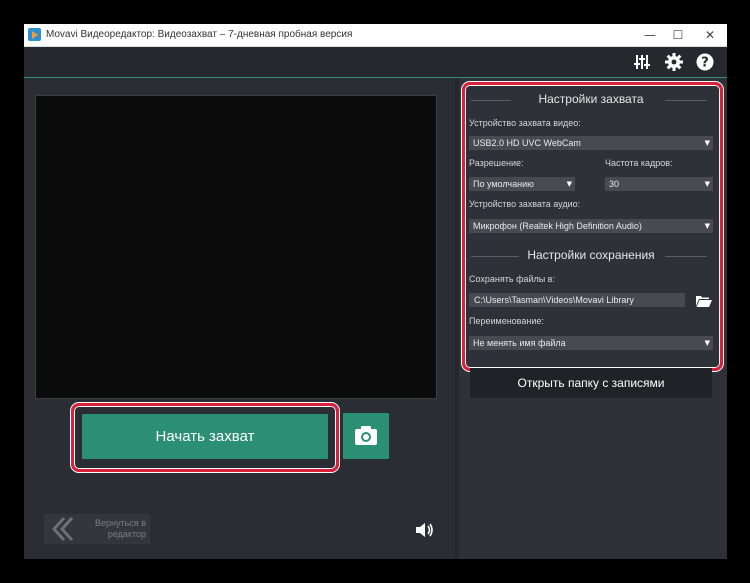 The image size is (750, 583). Describe the element at coordinates (126, 534) in the screenshot. I see `back-label-line2: редактор` at that location.